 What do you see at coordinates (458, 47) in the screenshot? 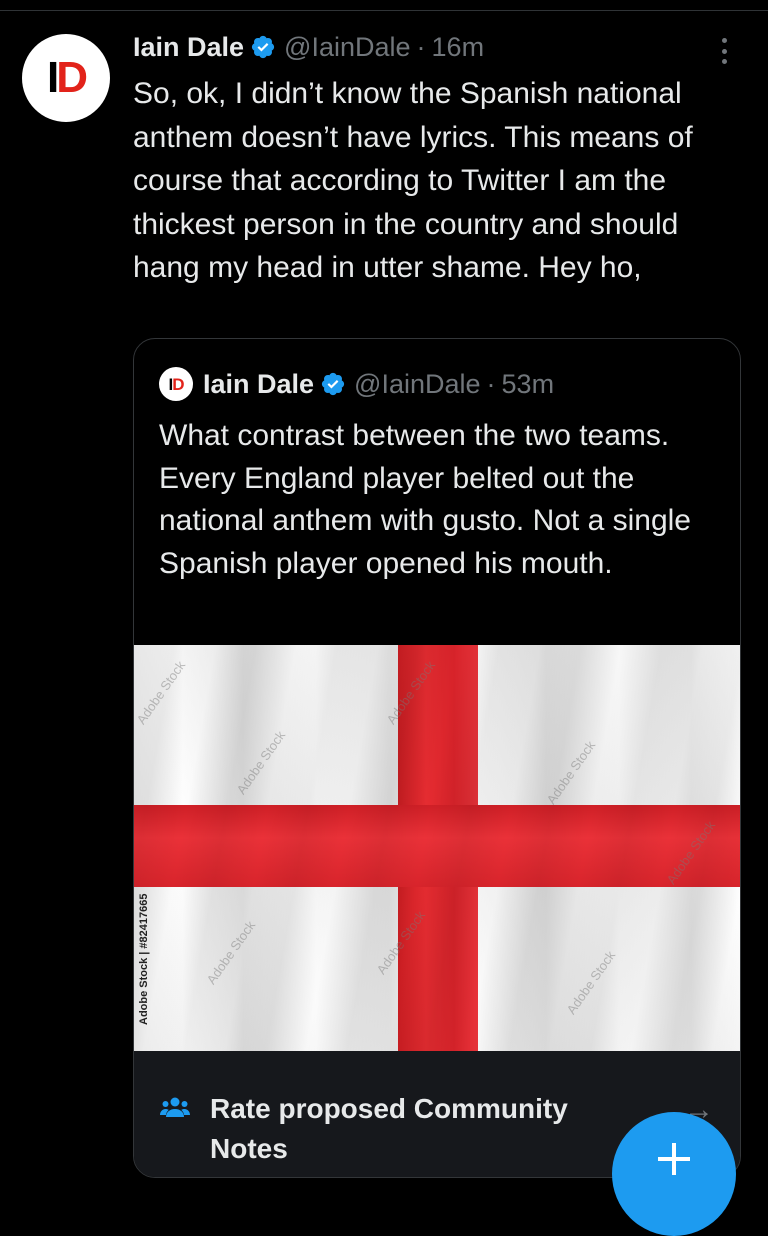
I see `timestamp: 16m` at bounding box center [458, 47].